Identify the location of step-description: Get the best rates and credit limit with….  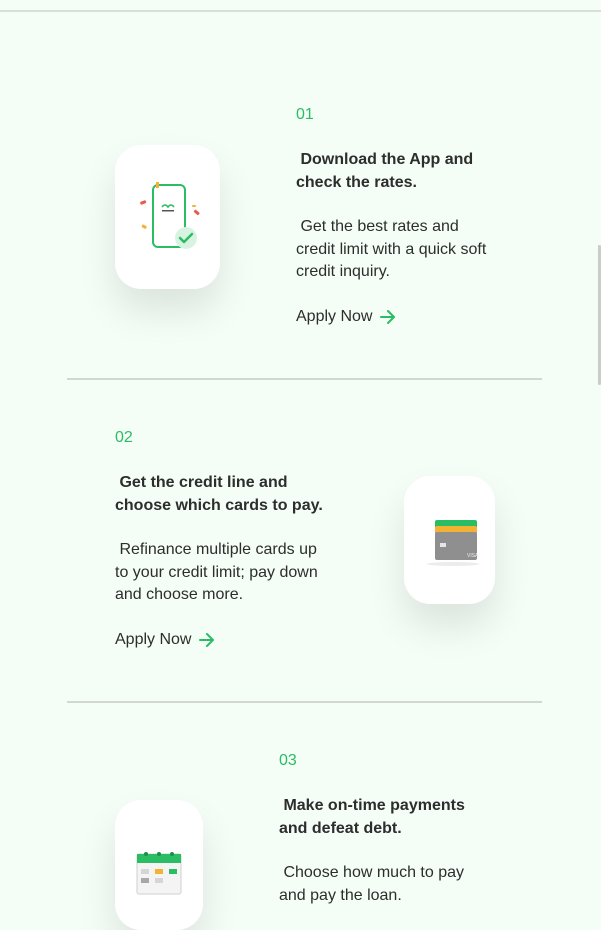
(391, 249).